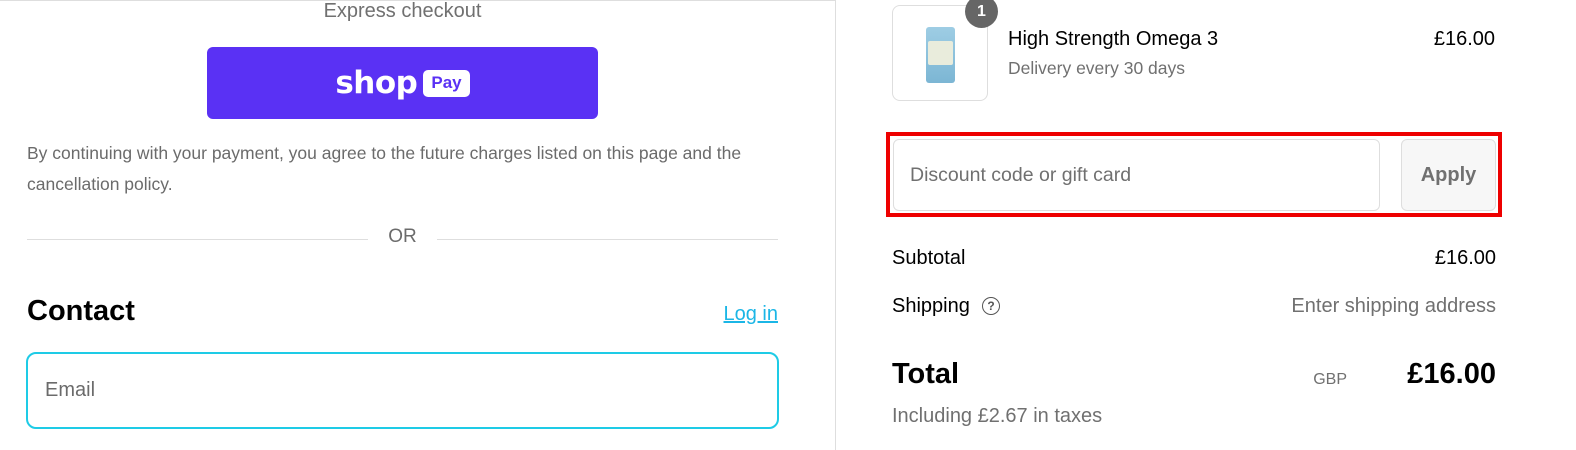  I want to click on or-divider: OR, so click(402, 240).